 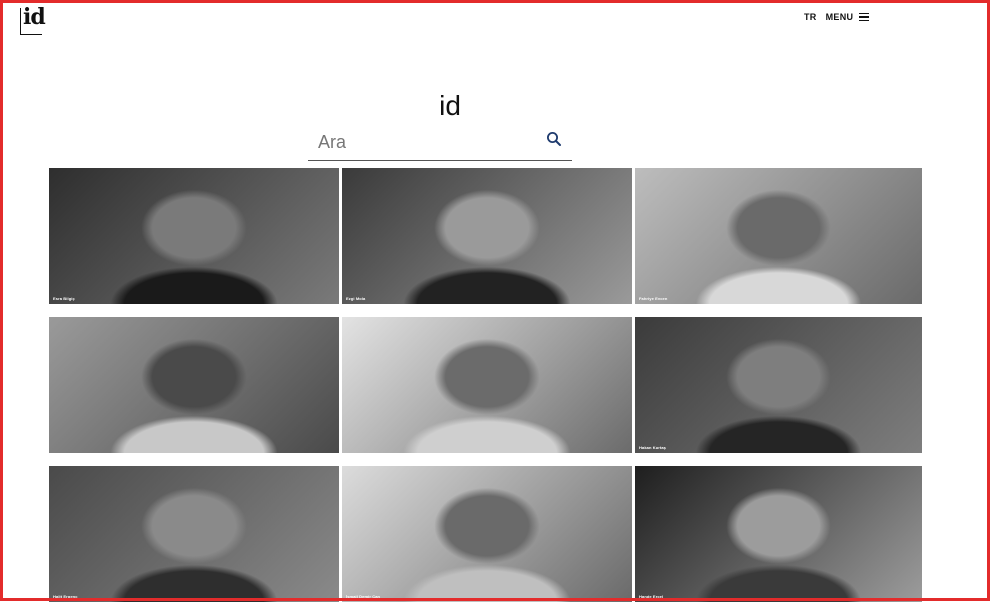 I want to click on search-icon, so click(x=554, y=139).